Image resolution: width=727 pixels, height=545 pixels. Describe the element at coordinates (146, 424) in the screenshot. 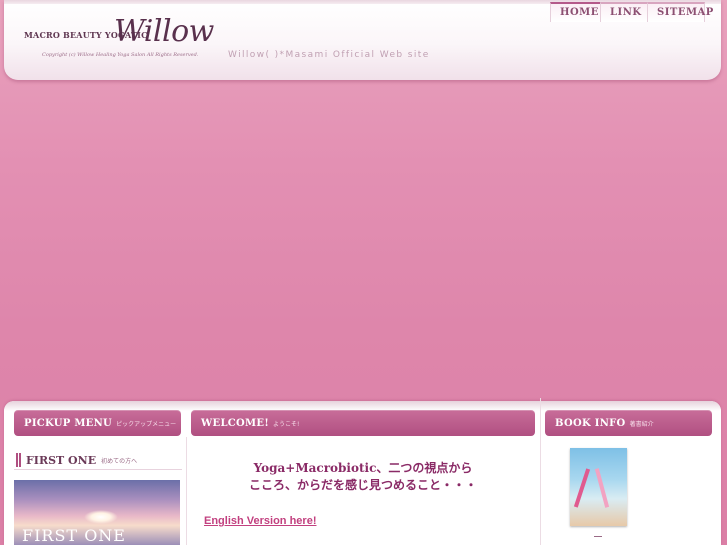

I see `pickup-menu-subtitle: ピックアップメニュー` at that location.